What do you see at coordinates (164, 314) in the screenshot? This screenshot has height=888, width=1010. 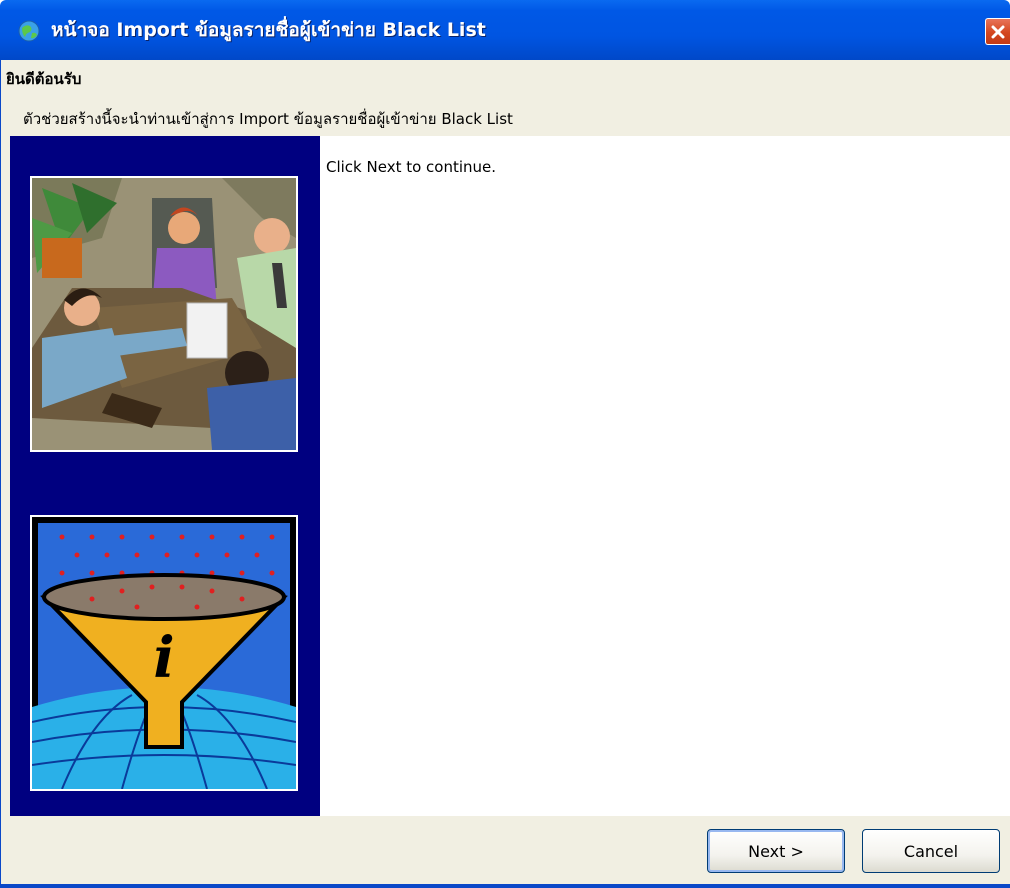 I see `meeting-clipart-image` at bounding box center [164, 314].